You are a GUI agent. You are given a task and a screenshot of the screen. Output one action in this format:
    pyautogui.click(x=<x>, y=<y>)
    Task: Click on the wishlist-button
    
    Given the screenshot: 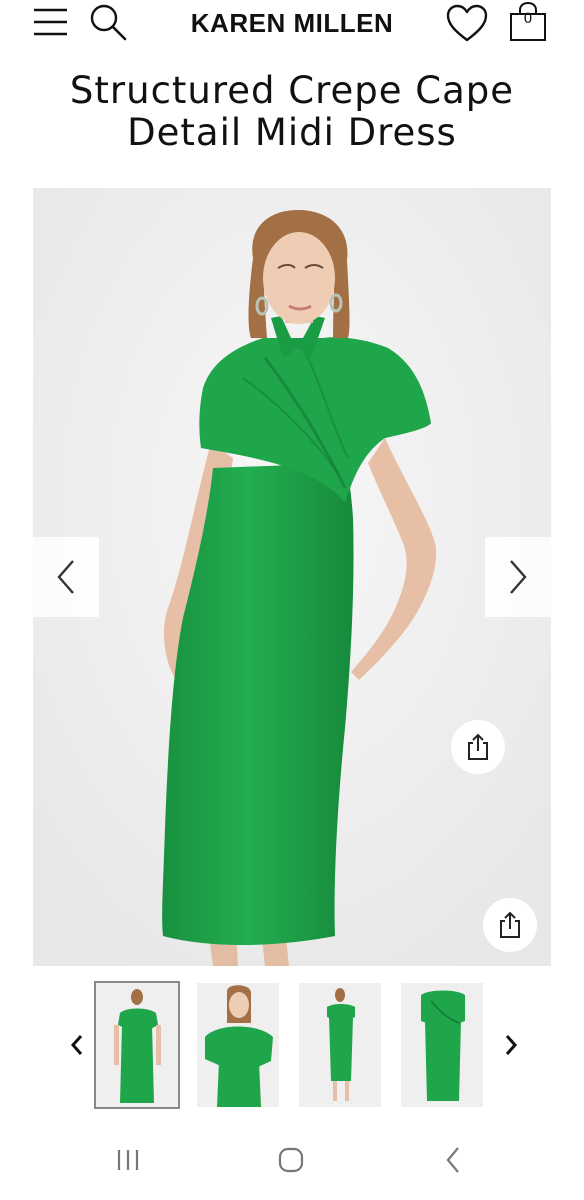 What is the action you would take?
    pyautogui.click(x=467, y=23)
    